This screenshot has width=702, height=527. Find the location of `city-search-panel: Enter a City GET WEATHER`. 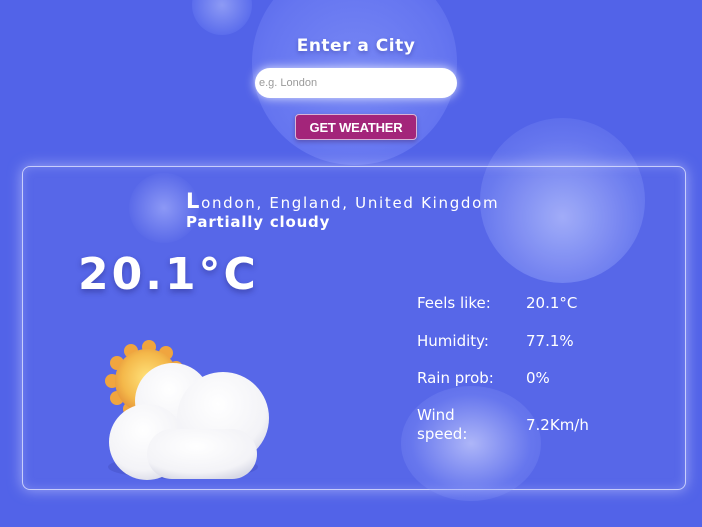

city-search-panel: Enter a City GET WEATHER is located at coordinates (356, 88).